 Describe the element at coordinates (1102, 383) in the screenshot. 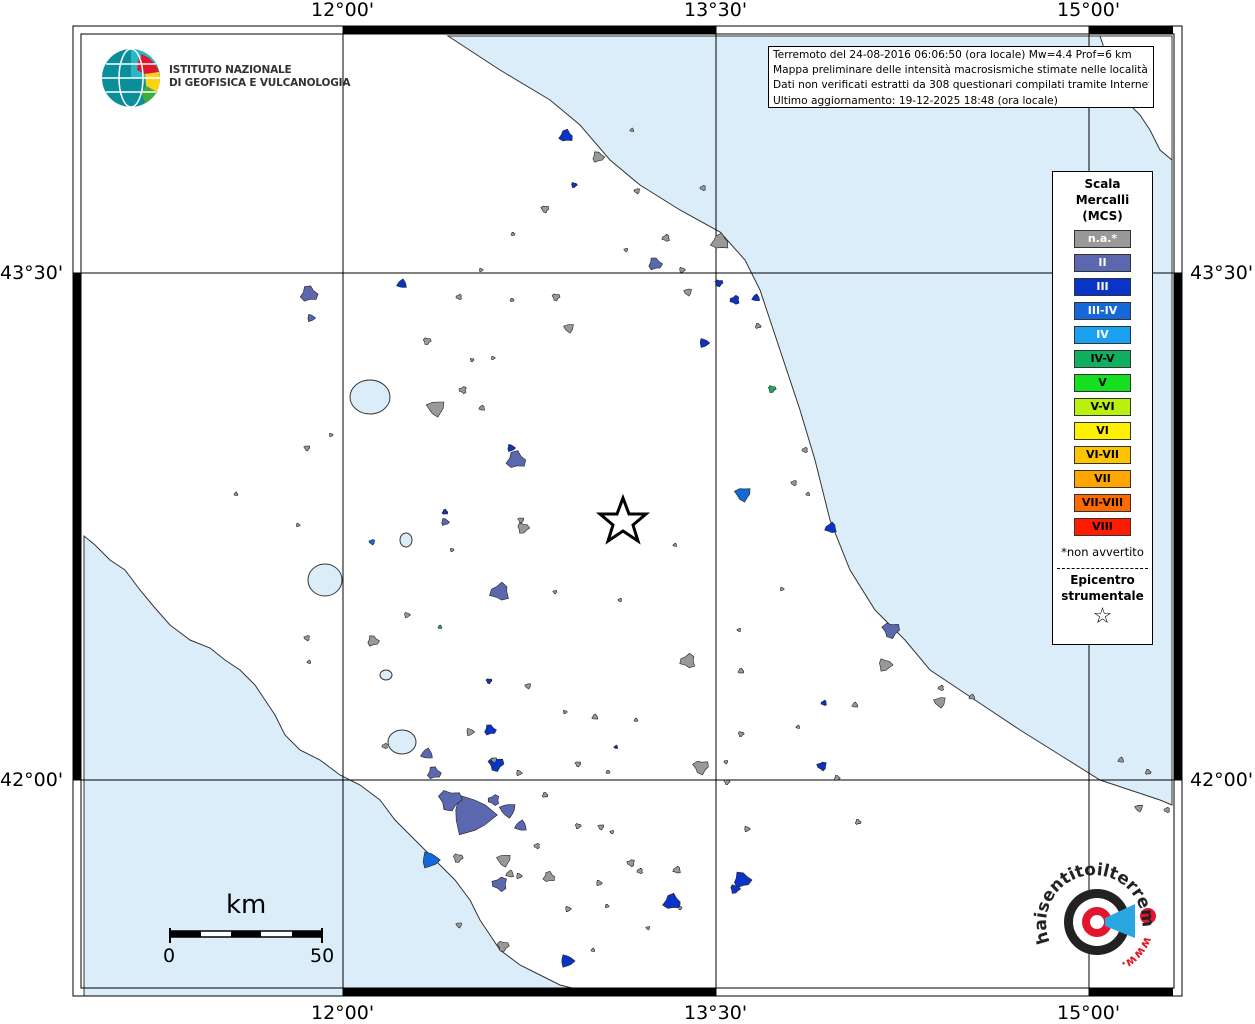

I see `legend-item-6: V` at that location.